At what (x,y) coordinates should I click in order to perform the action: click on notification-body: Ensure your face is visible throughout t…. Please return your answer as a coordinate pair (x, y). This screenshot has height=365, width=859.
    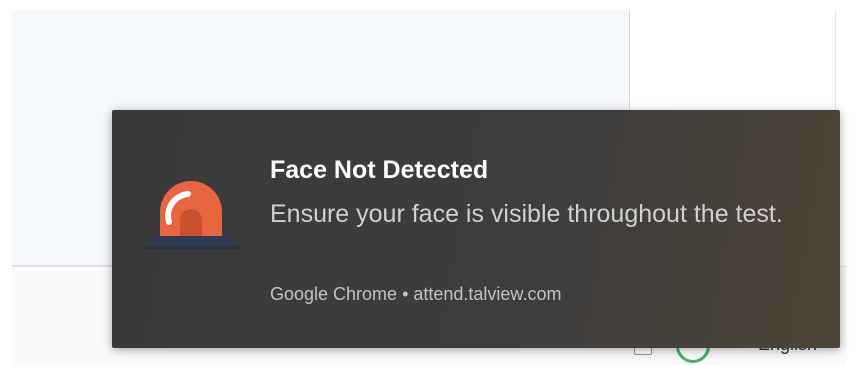
    Looking at the image, I should click on (526, 214).